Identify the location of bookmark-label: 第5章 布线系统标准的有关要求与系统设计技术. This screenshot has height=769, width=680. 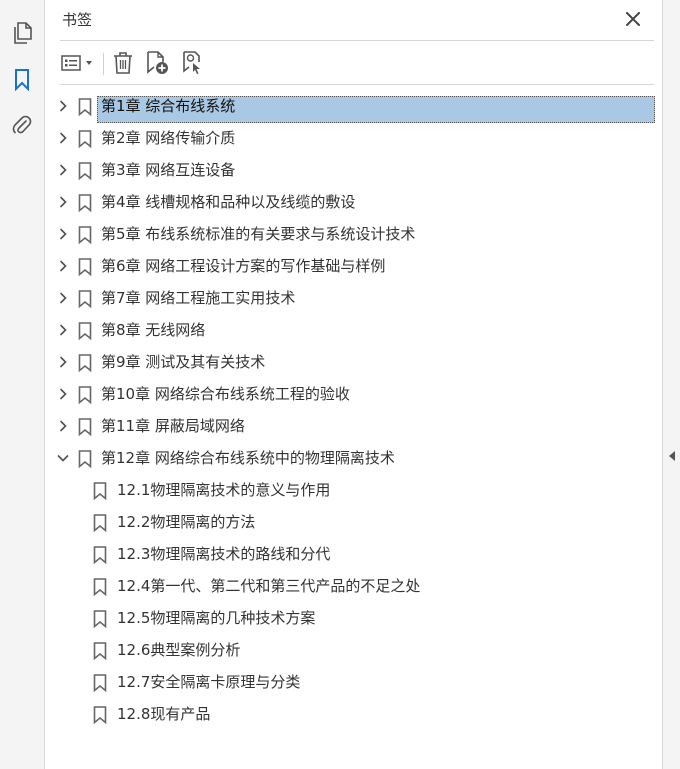
(258, 234).